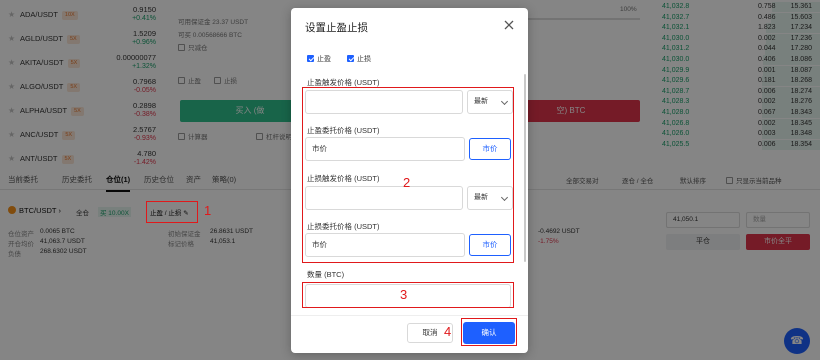 The image size is (820, 360). I want to click on tp-market-price-button: 市价, so click(490, 149).